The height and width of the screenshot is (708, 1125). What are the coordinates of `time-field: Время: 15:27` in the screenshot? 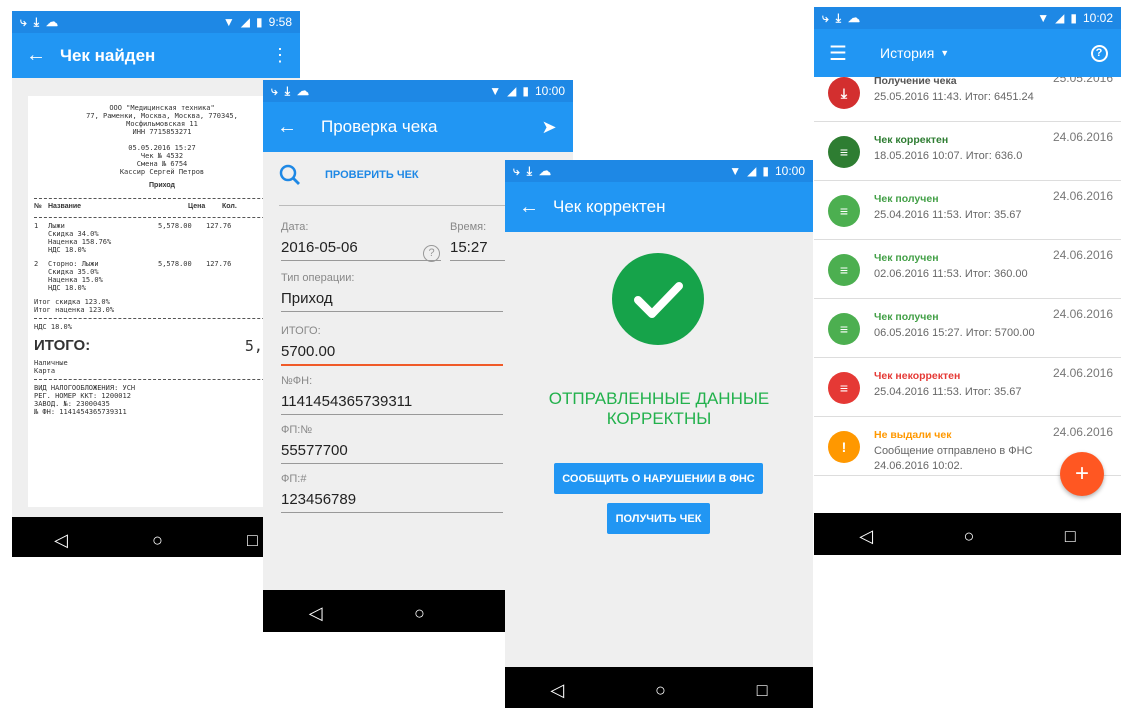 It's located at (480, 241).